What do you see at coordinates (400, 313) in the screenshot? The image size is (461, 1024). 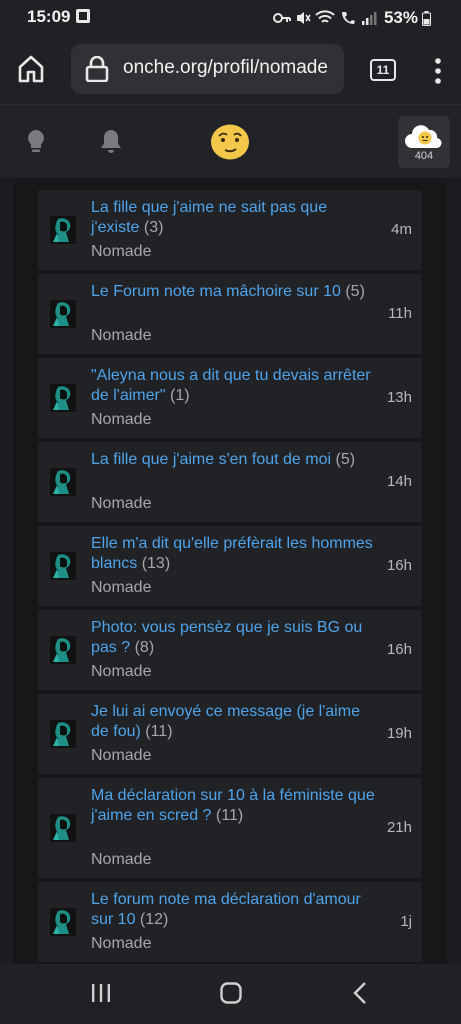 I see `topic-time: 11h` at bounding box center [400, 313].